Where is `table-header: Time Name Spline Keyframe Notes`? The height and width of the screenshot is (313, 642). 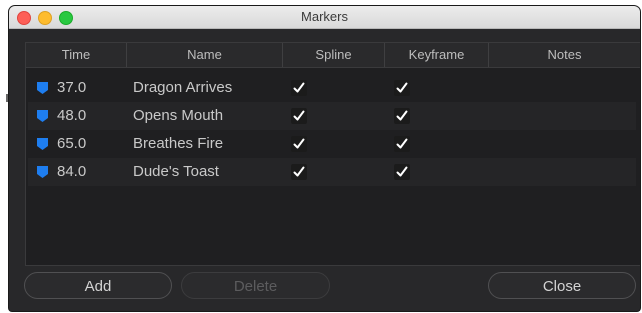
table-header: Time Name Spline Keyframe Notes is located at coordinates (333, 55).